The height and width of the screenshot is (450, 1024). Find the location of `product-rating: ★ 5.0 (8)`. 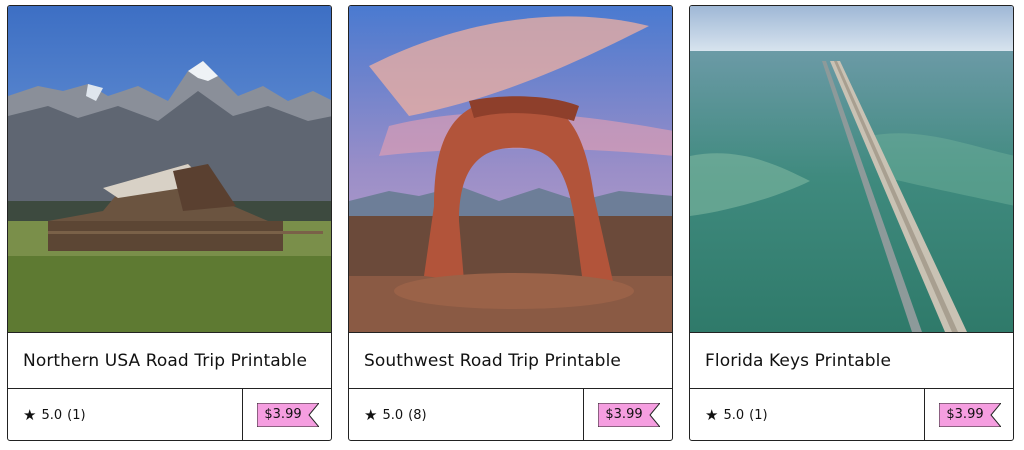

product-rating: ★ 5.0 (8) is located at coordinates (395, 414).